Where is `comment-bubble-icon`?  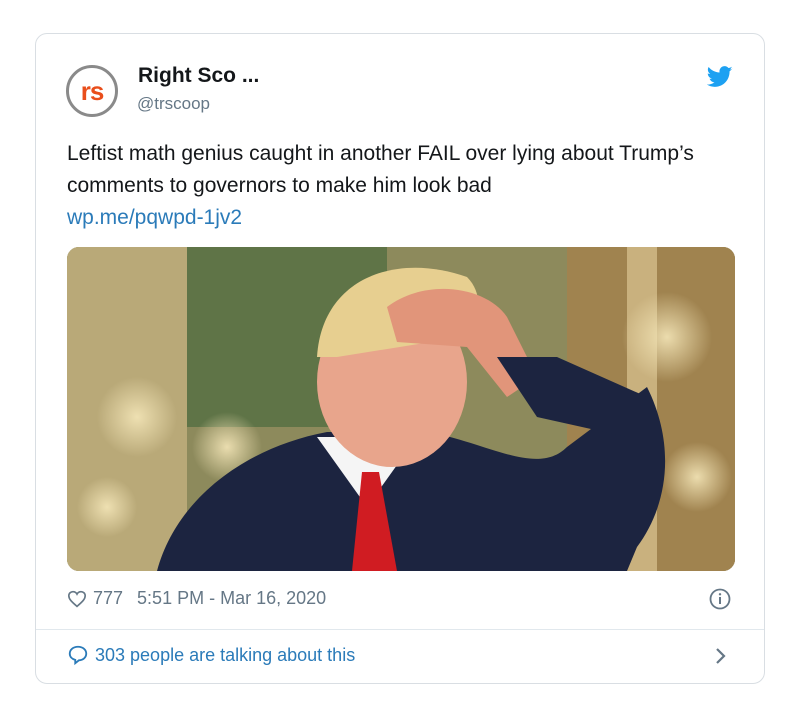 comment-bubble-icon is located at coordinates (78, 655).